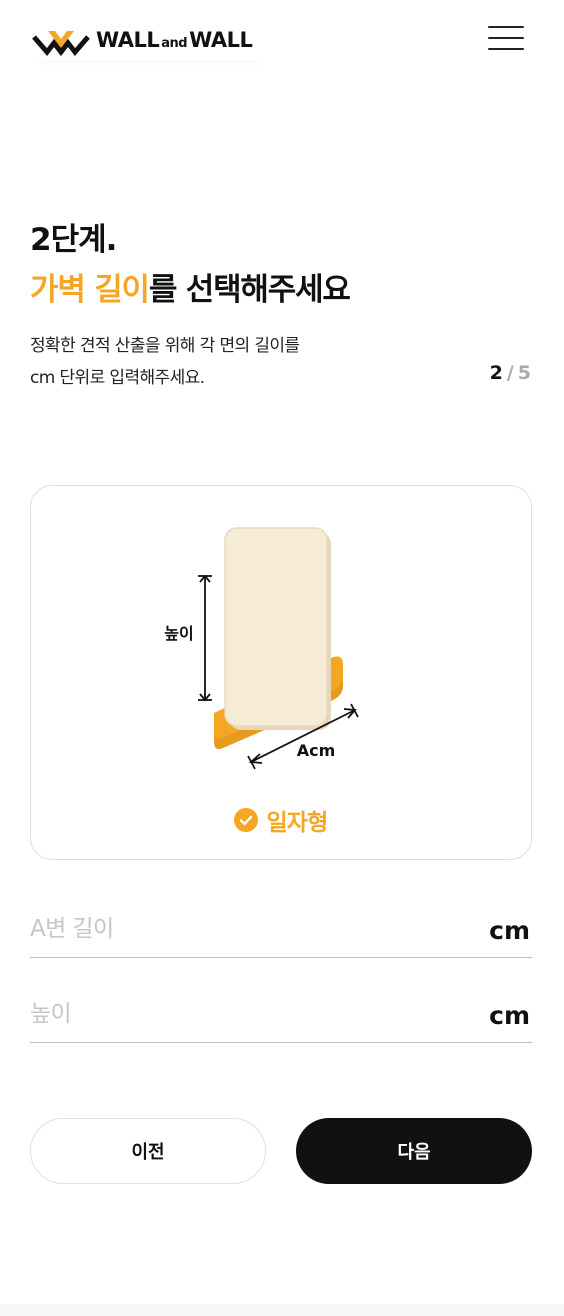 The image size is (564, 1316). What do you see at coordinates (249, 290) in the screenshot?
I see `page-title-rest: 를 선택해주세요` at bounding box center [249, 290].